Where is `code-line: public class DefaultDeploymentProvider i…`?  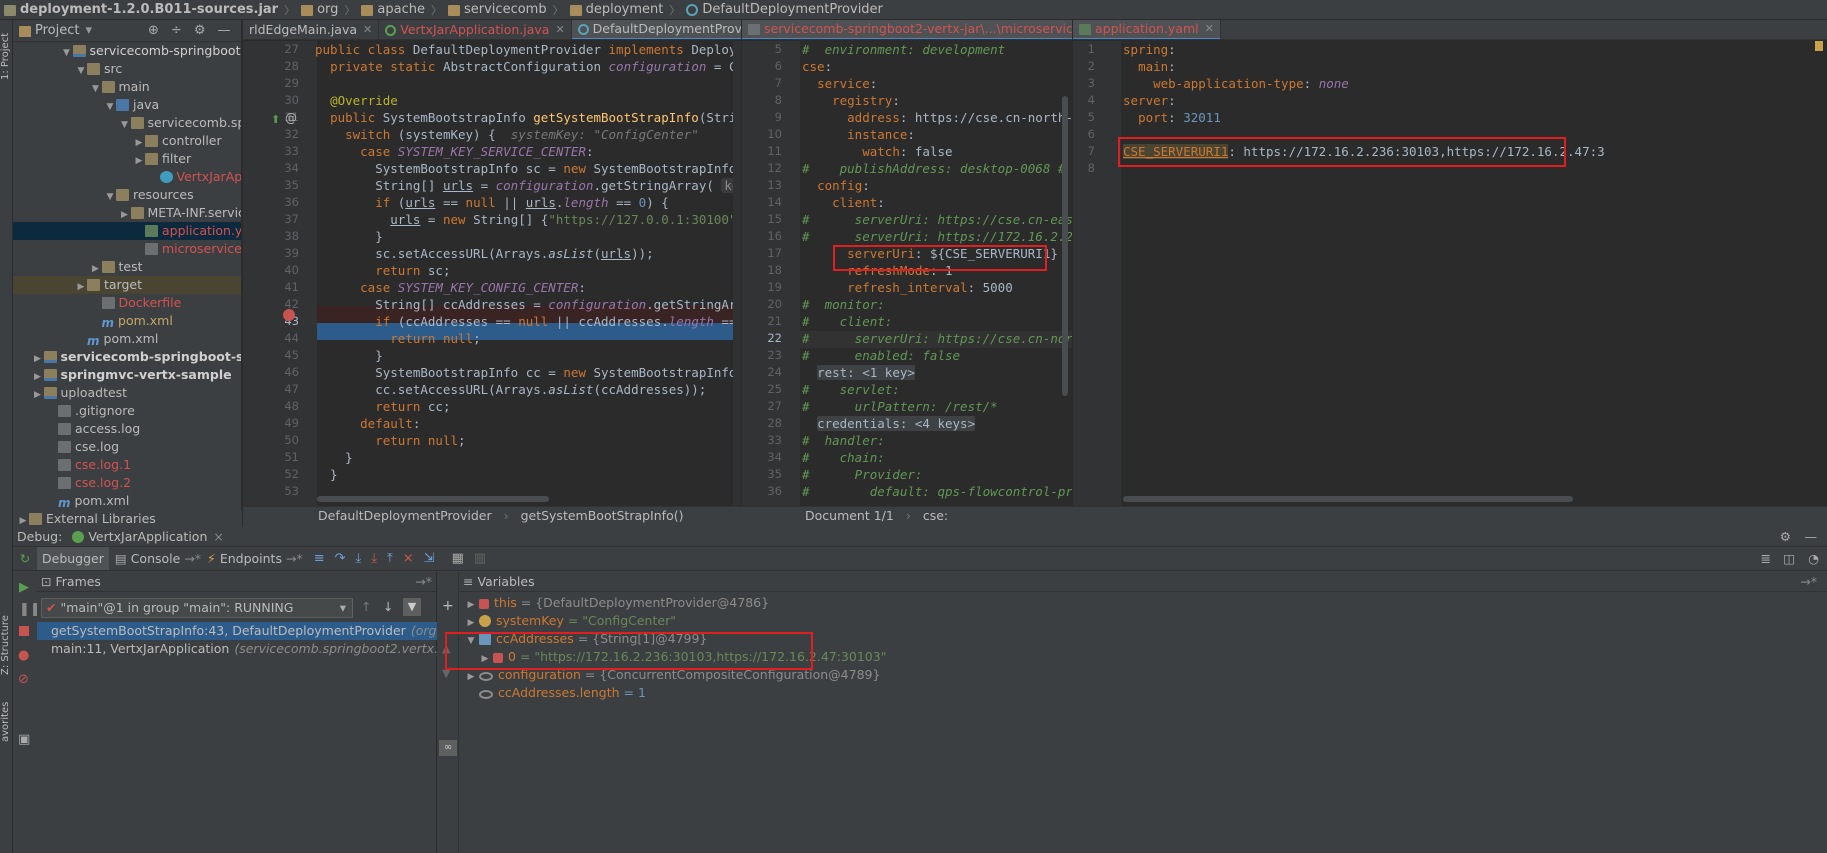
code-line: public class DefaultDeploymentProvider i… is located at coordinates (528, 49).